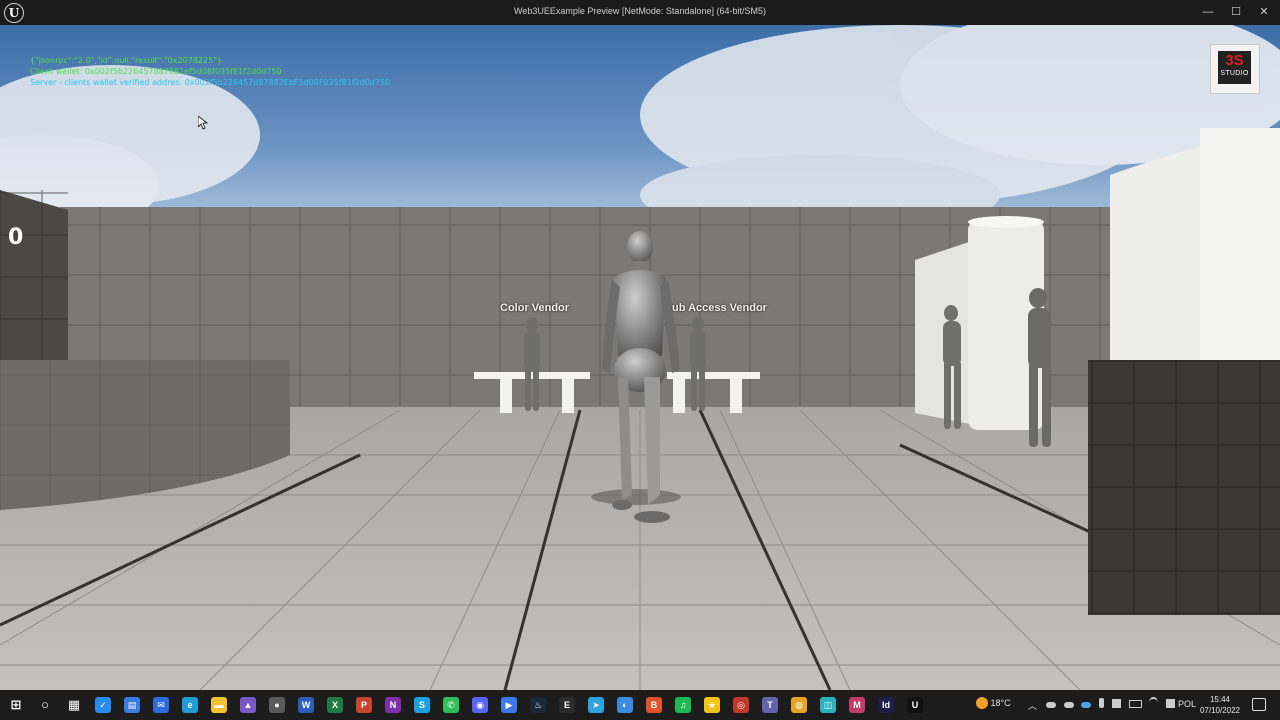 Image resolution: width=1280 pixels, height=720 pixels. I want to click on calendar-icon: ▤, so click(132, 705).